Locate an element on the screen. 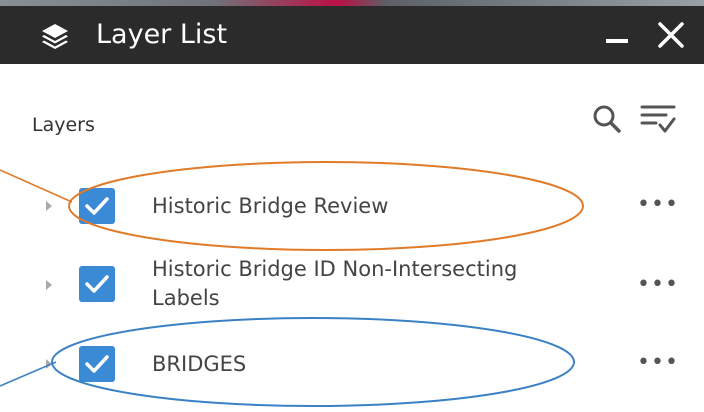 The image size is (704, 412). layer-name: BRIDGES is located at coordinates (199, 364).